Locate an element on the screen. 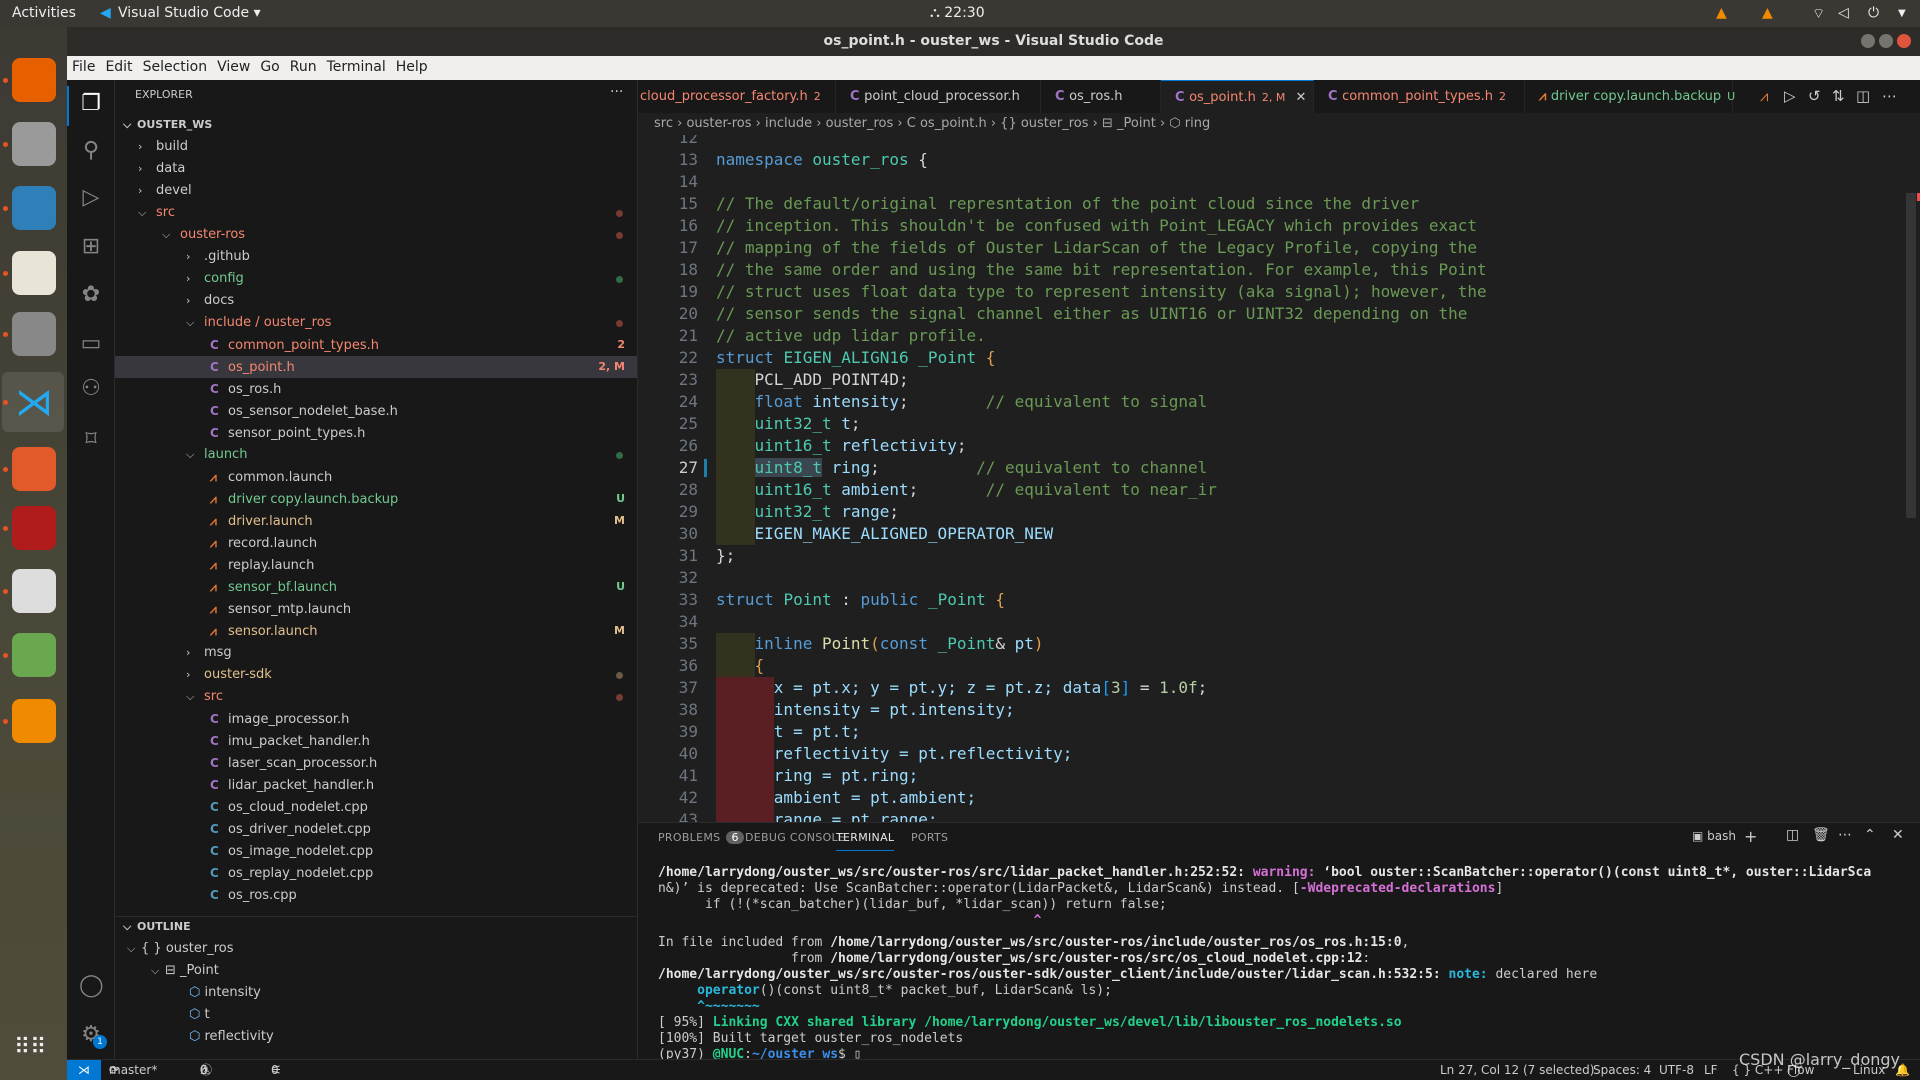 The width and height of the screenshot is (1920, 1080). source-control-face-icon: ⚇ is located at coordinates (91, 389).